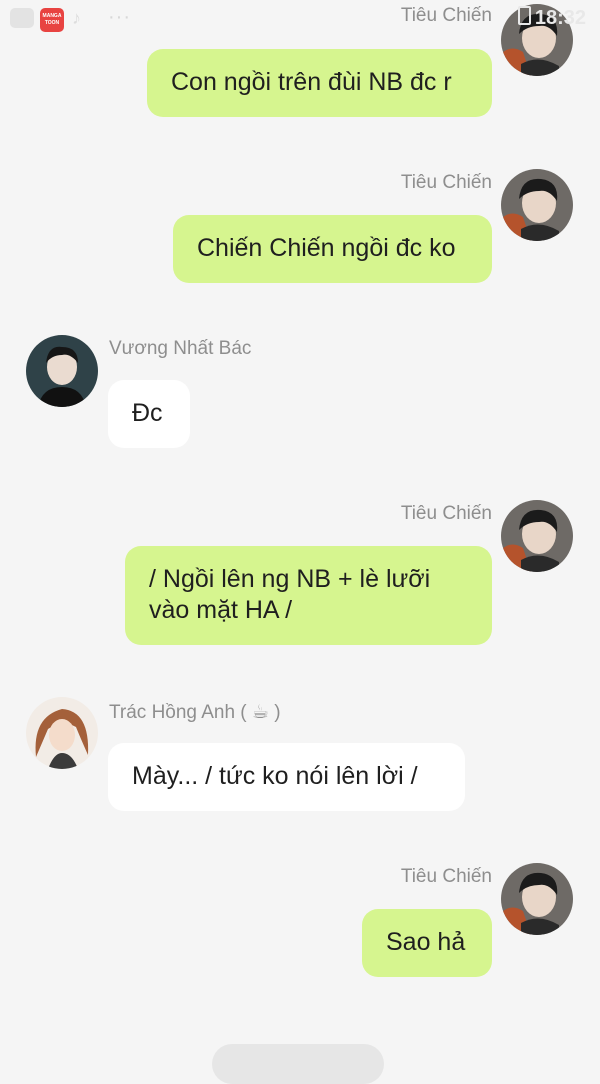 The image size is (600, 1084). Describe the element at coordinates (311, 82) in the screenshot. I see `message-text: Con ngồi trên đùi NB đc r` at that location.